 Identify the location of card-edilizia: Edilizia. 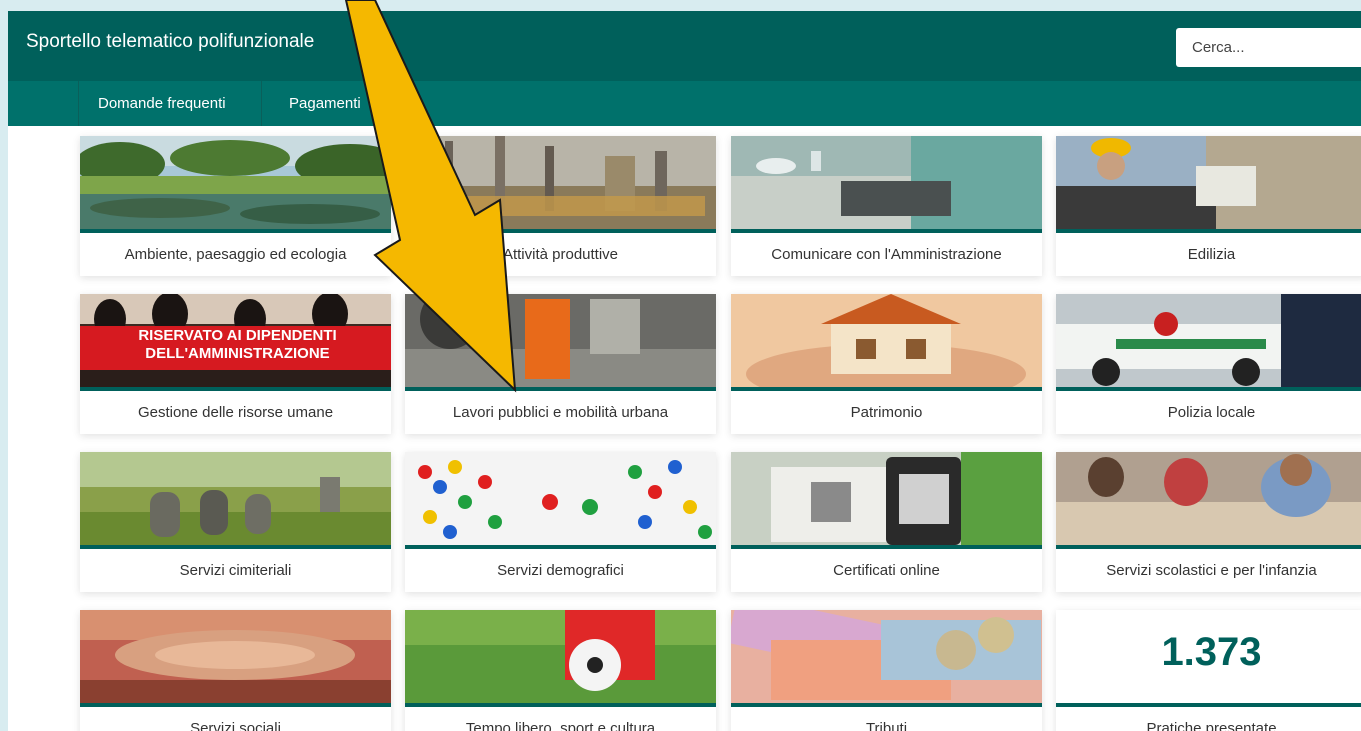
(1208, 206).